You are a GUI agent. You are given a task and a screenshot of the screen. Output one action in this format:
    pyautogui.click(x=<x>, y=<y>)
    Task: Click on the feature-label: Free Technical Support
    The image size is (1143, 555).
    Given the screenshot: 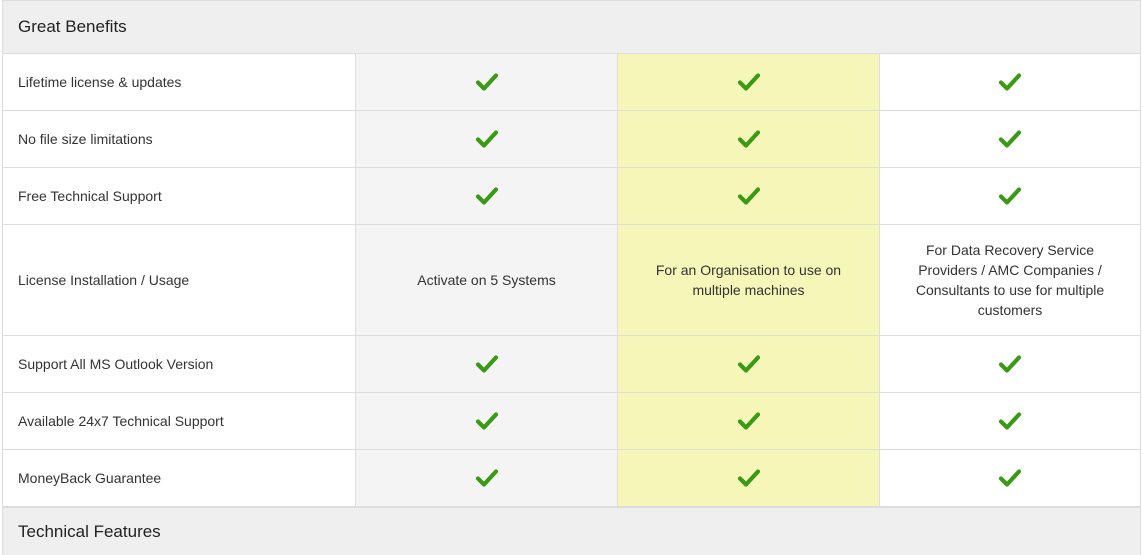 What is the action you would take?
    pyautogui.click(x=179, y=196)
    